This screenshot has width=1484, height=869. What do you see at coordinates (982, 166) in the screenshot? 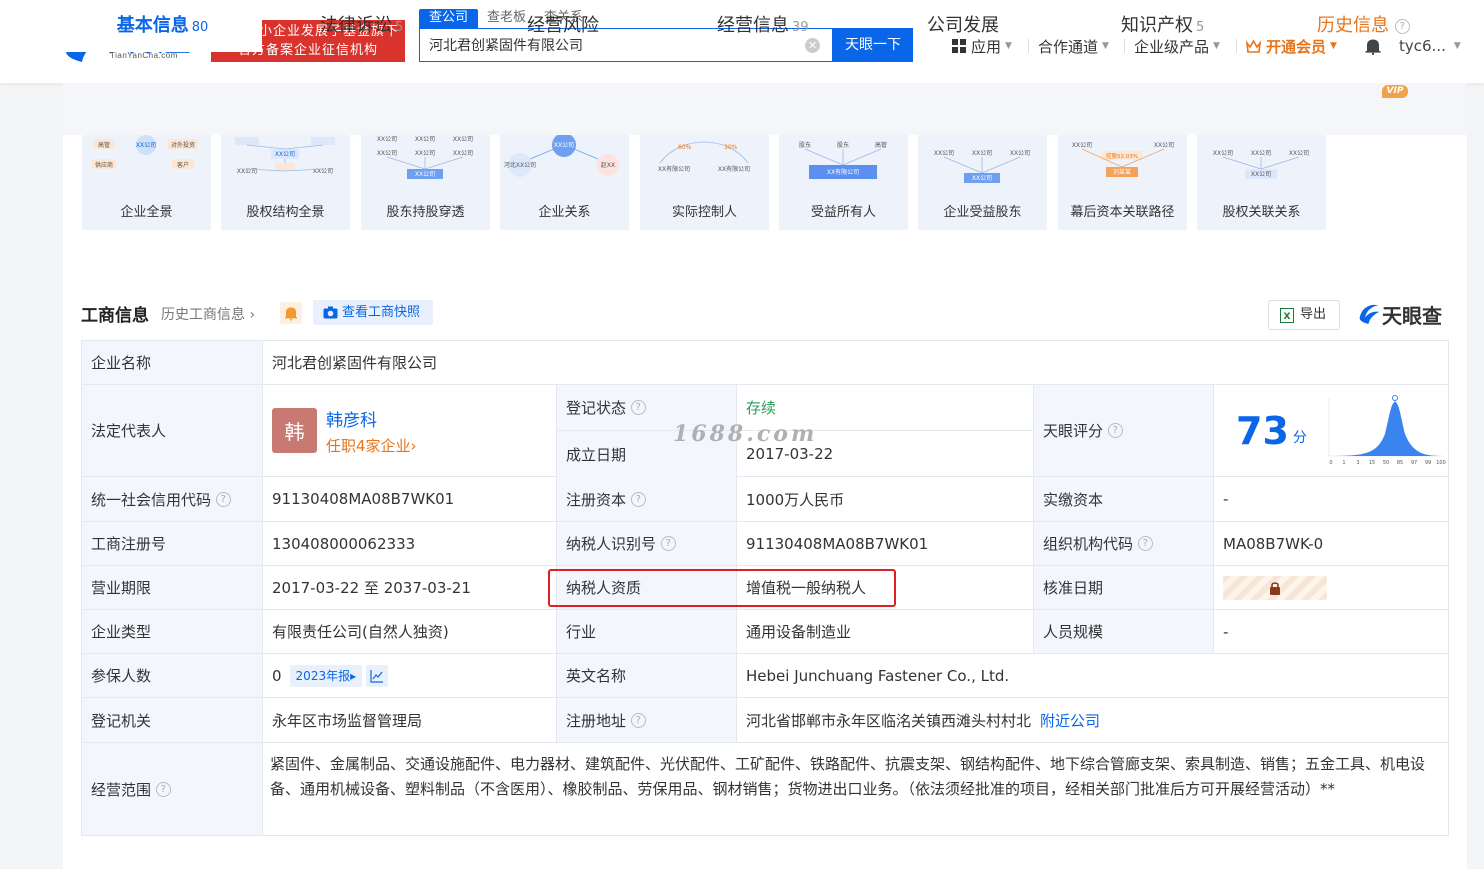
I see `beneficial-shareholder-diagram-icon: XX公司 XX公司 XX公司 XX公司` at bounding box center [982, 166].